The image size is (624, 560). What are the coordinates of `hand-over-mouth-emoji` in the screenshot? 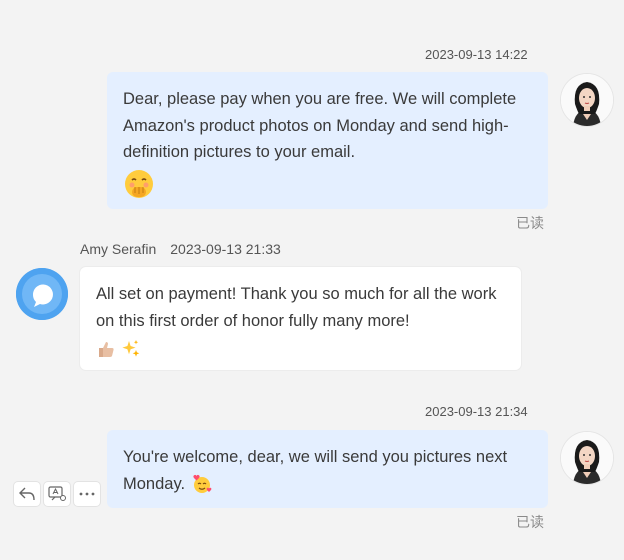 It's located at (139, 183).